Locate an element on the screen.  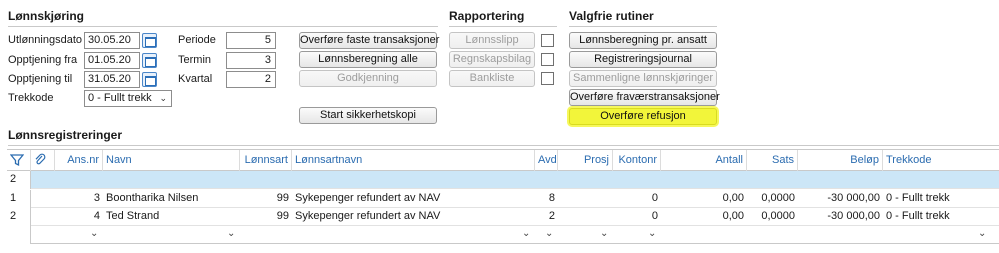
trekkode-select-value: 0 - Fullt trekk is located at coordinates (120, 98).